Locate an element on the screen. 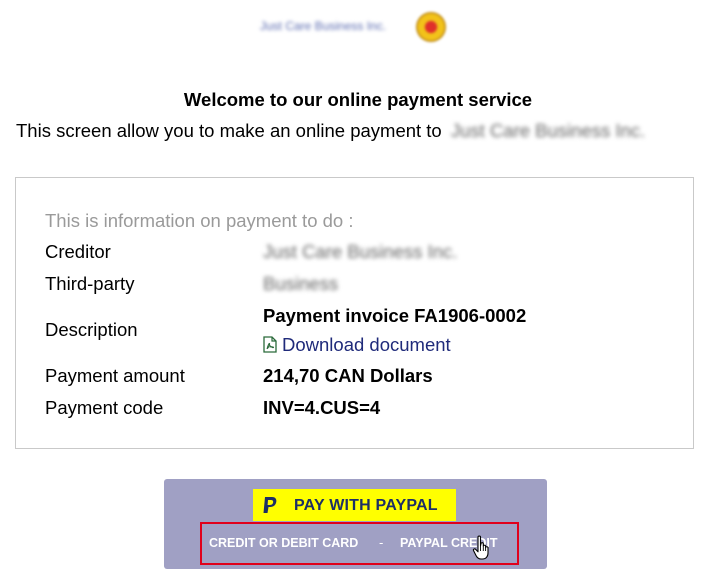 The width and height of the screenshot is (716, 577). credit-or-debit-card-link: CREDIT OR DEBIT CARD is located at coordinates (283, 543).